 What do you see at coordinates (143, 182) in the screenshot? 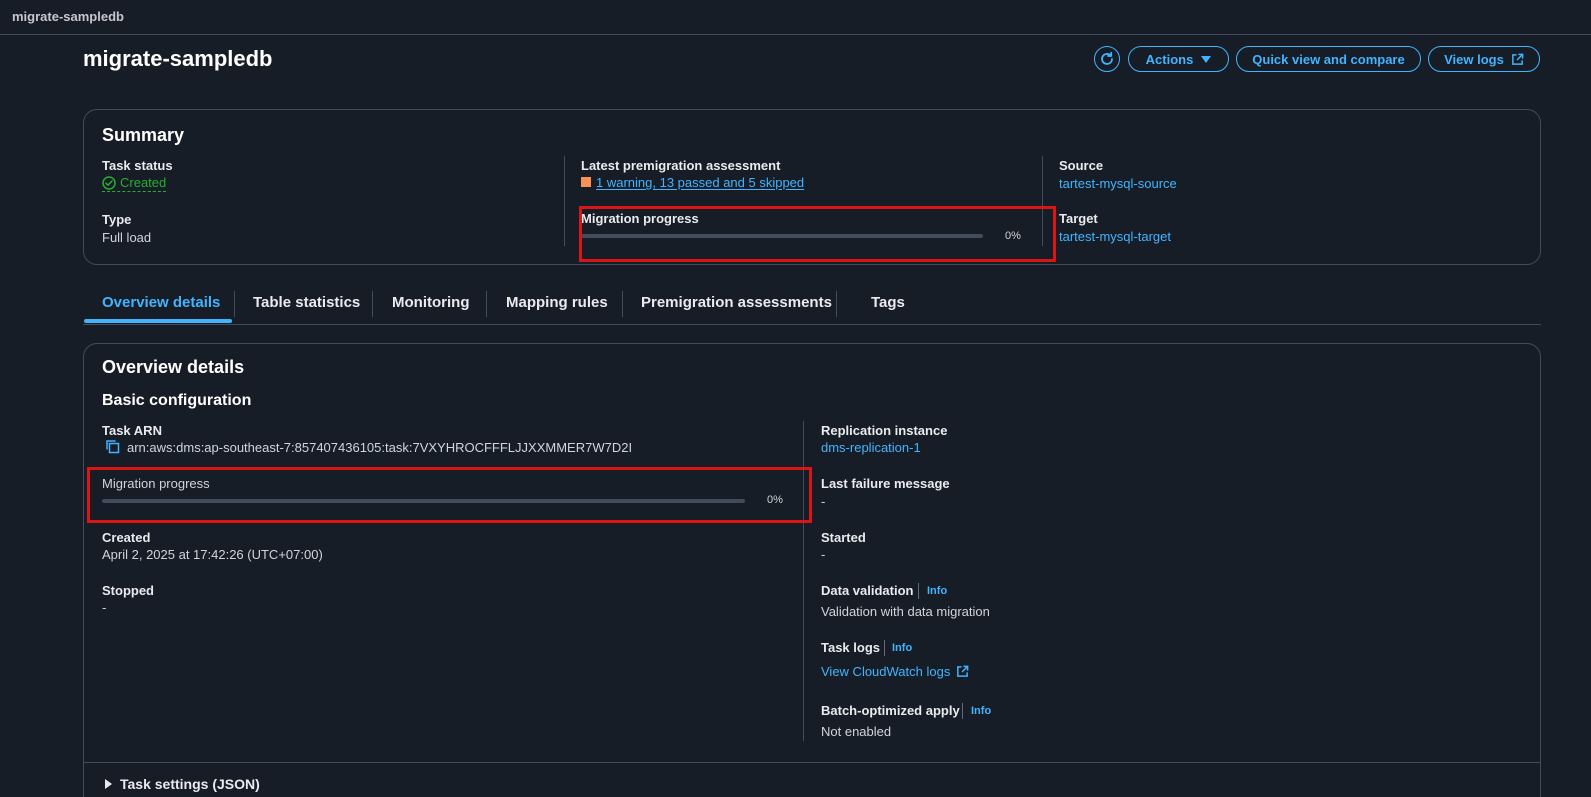
I see `task-status-value: Created` at bounding box center [143, 182].